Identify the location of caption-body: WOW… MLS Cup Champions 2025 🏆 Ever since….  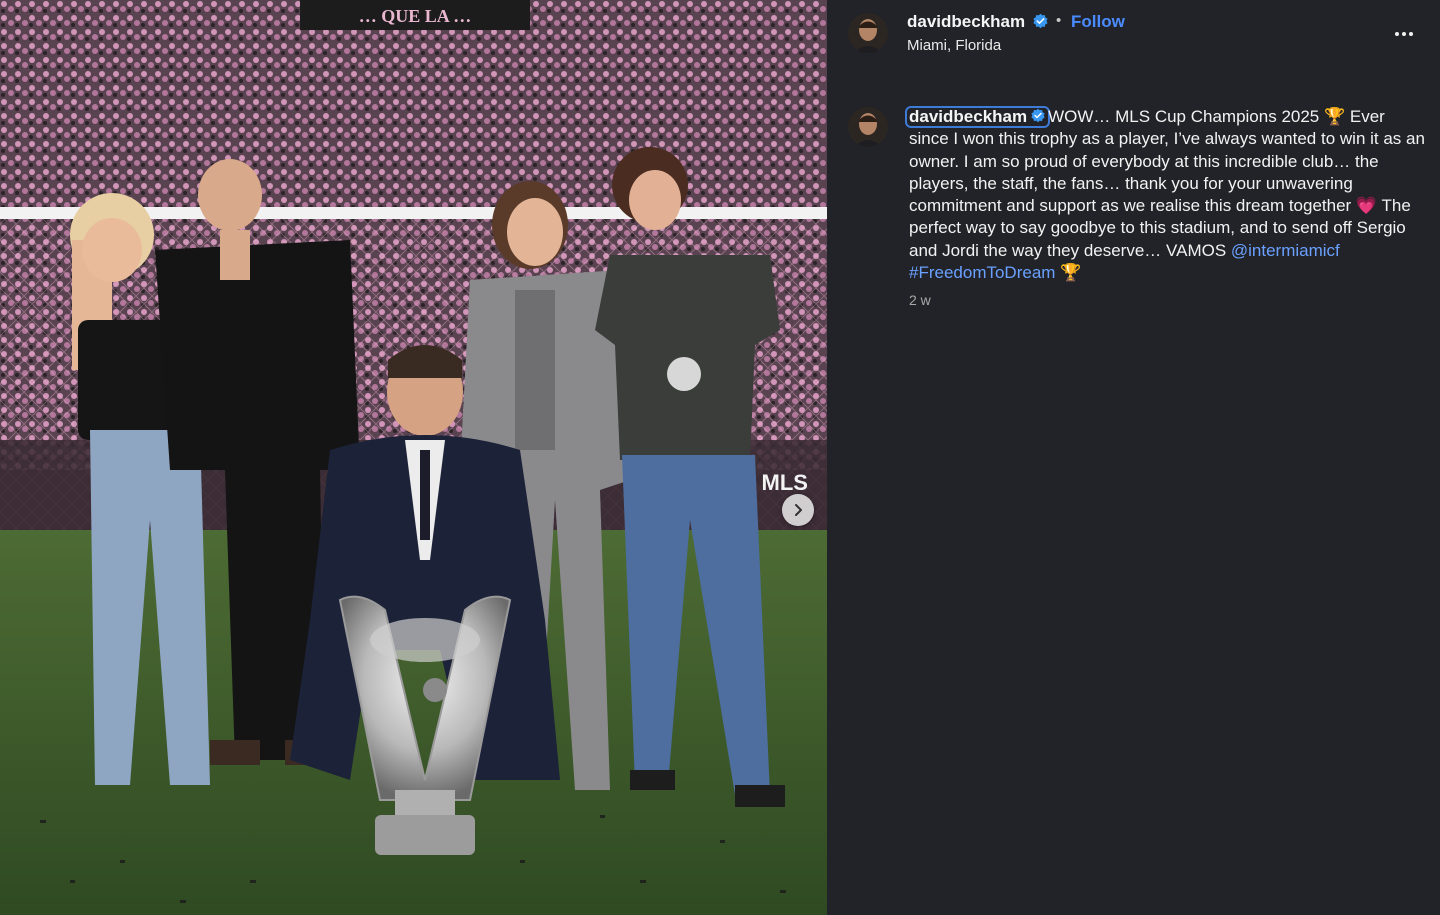
(1167, 183).